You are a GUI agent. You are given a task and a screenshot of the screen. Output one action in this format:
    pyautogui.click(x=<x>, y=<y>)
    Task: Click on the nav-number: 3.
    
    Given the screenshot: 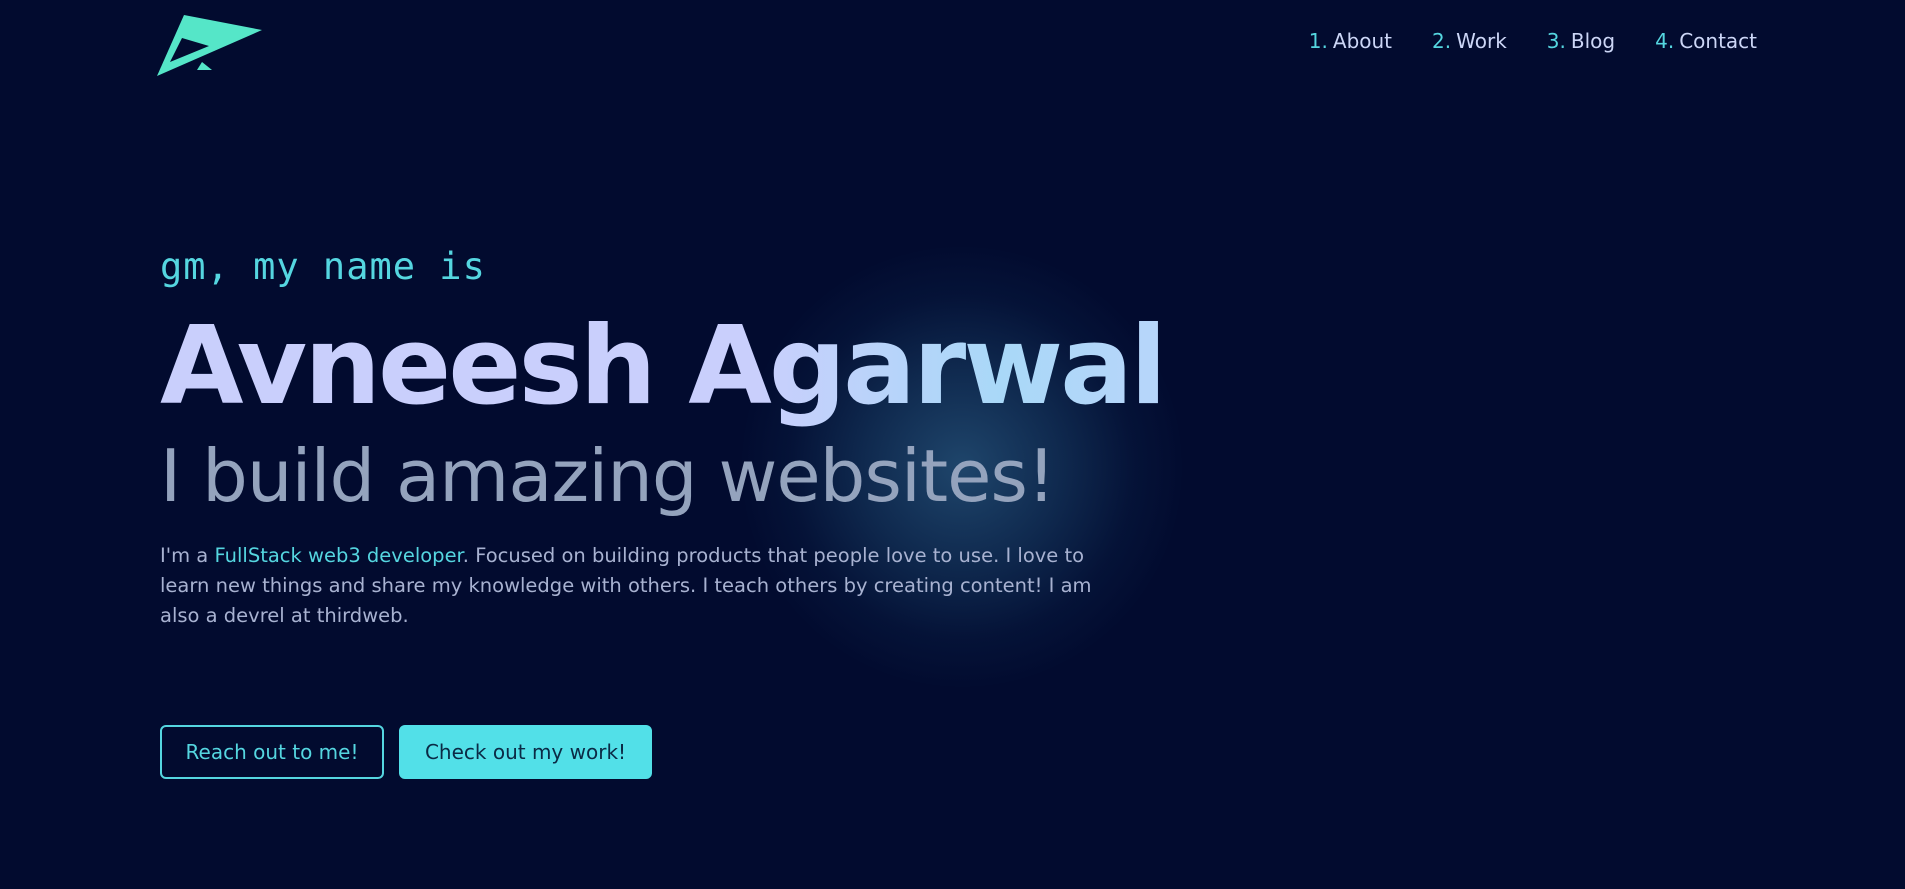 What is the action you would take?
    pyautogui.click(x=1556, y=41)
    